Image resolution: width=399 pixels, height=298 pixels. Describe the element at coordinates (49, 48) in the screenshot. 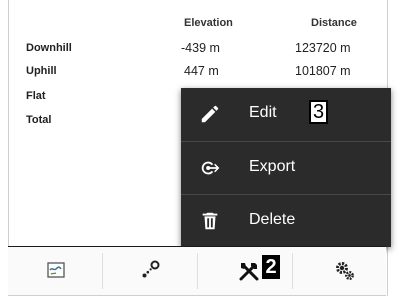

I see `row-label-downhill: Downhill` at that location.